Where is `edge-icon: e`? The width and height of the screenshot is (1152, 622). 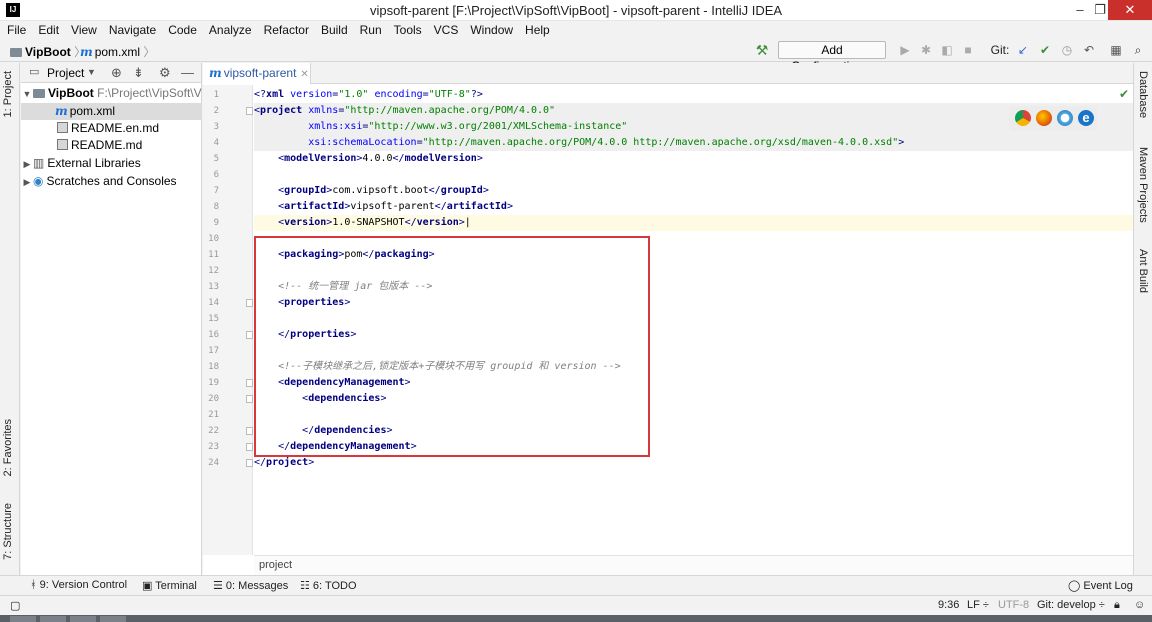
edge-icon: e is located at coordinates (1086, 118).